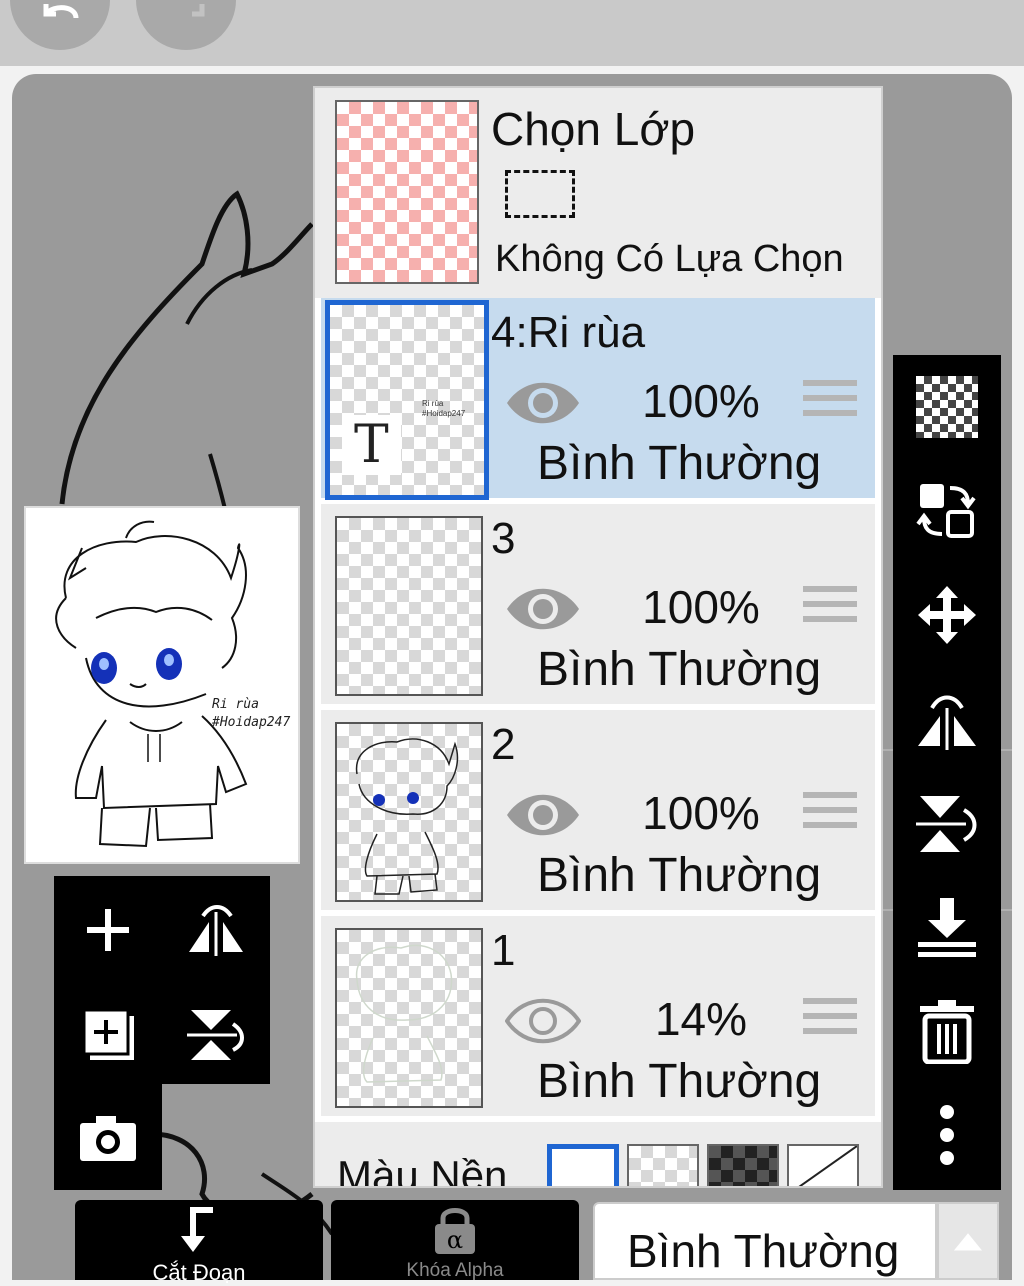  What do you see at coordinates (407, 192) in the screenshot?
I see `selection-thumbnail` at bounding box center [407, 192].